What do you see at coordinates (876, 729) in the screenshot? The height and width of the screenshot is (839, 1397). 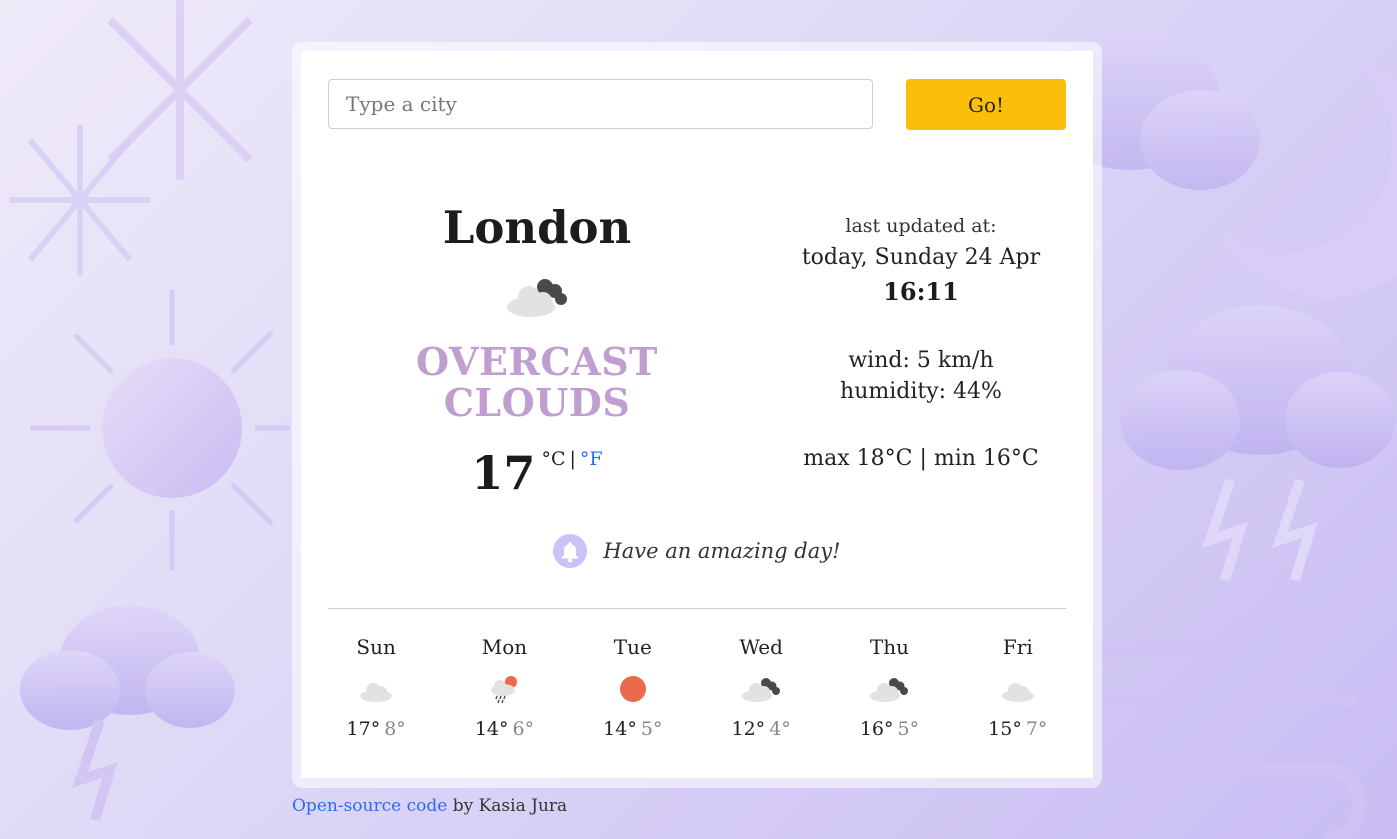 I see `forecast-max: 16°` at bounding box center [876, 729].